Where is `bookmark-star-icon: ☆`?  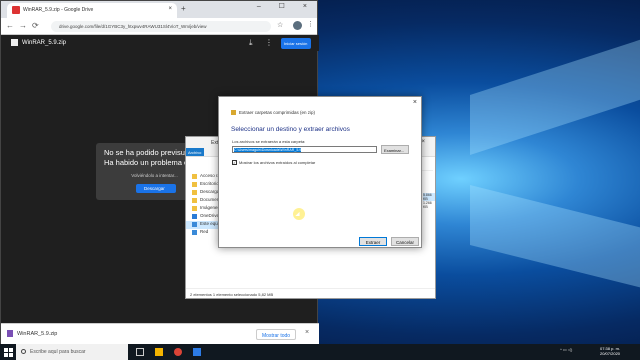 bookmark-star-icon: ☆ is located at coordinates (280, 25).